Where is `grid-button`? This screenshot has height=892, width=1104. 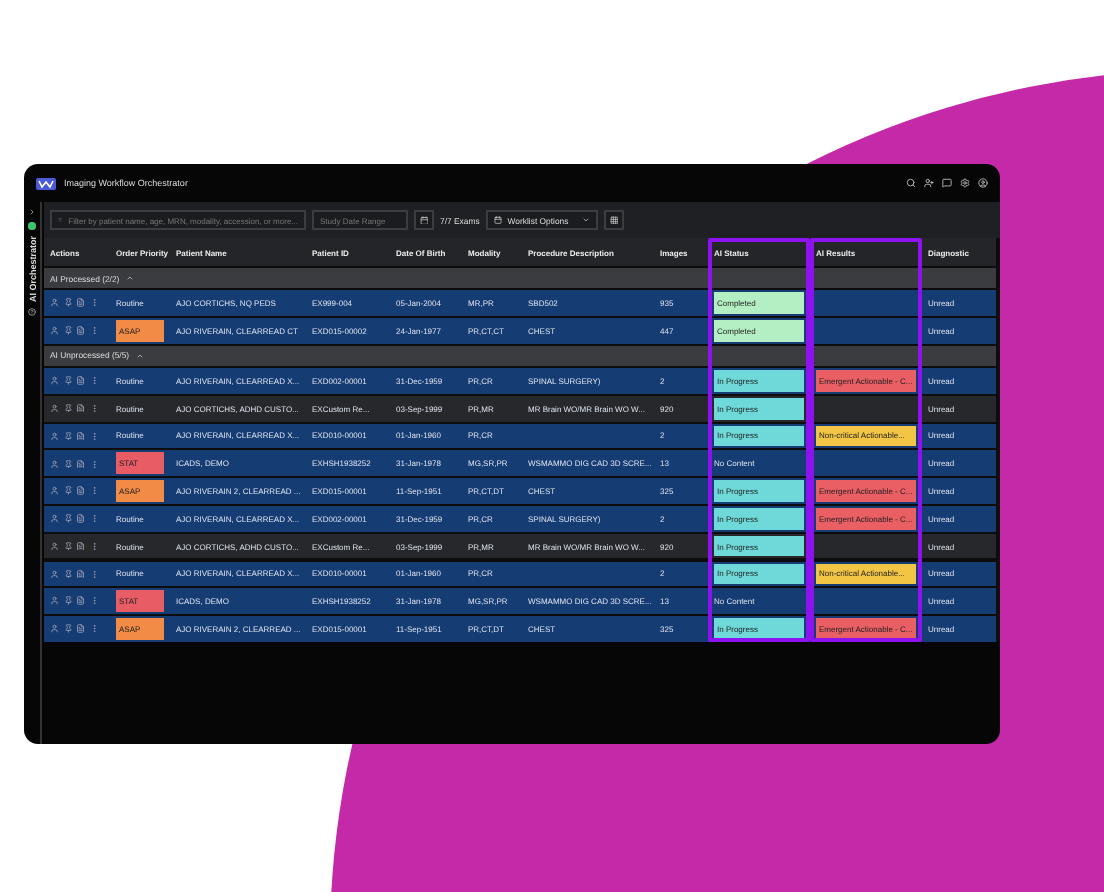 grid-button is located at coordinates (613, 220).